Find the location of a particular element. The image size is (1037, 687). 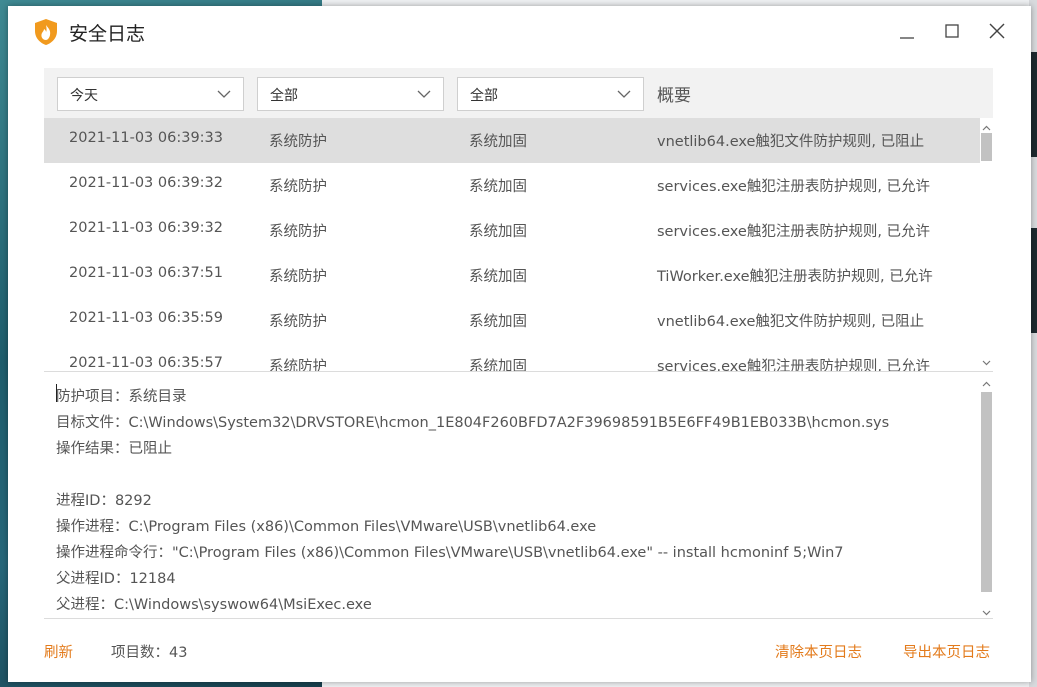

date-filter-select: 今天 is located at coordinates (150, 94).